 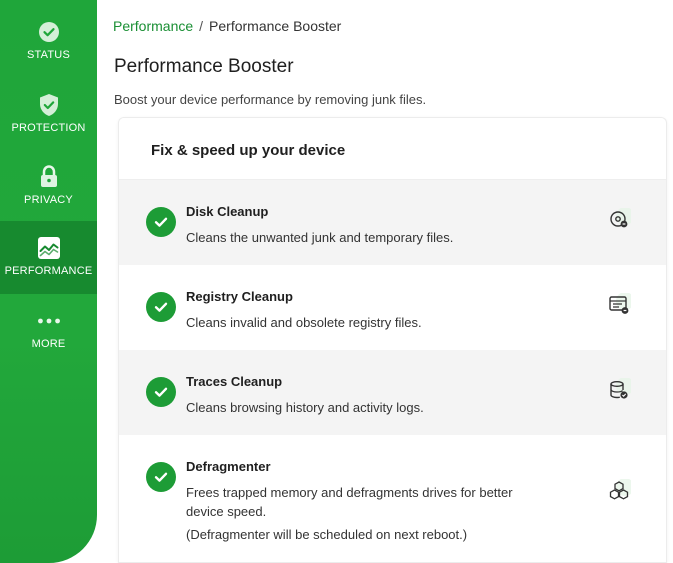 What do you see at coordinates (234, 381) in the screenshot?
I see `item-title: Traces Cleanup` at bounding box center [234, 381].